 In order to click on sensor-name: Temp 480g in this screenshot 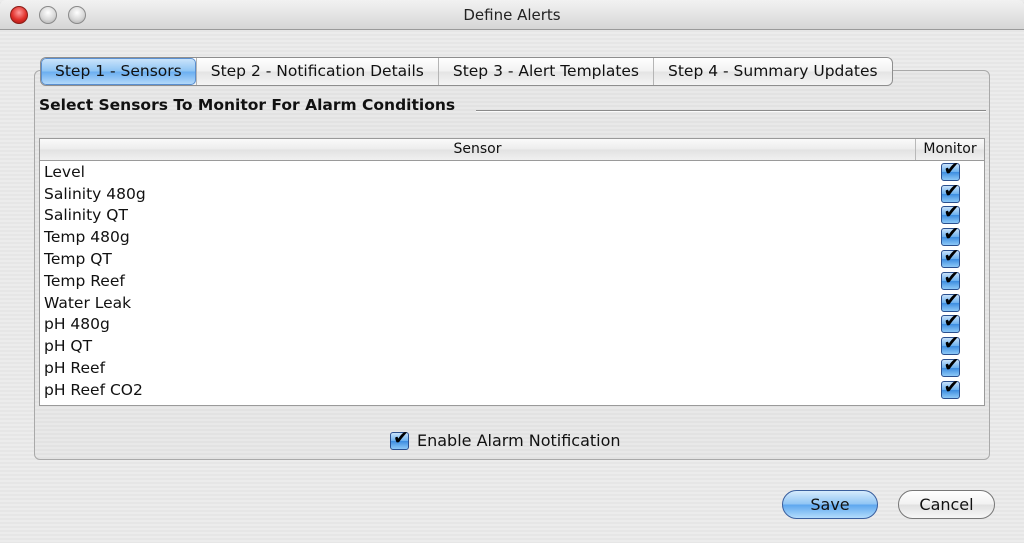, I will do `click(87, 237)`.